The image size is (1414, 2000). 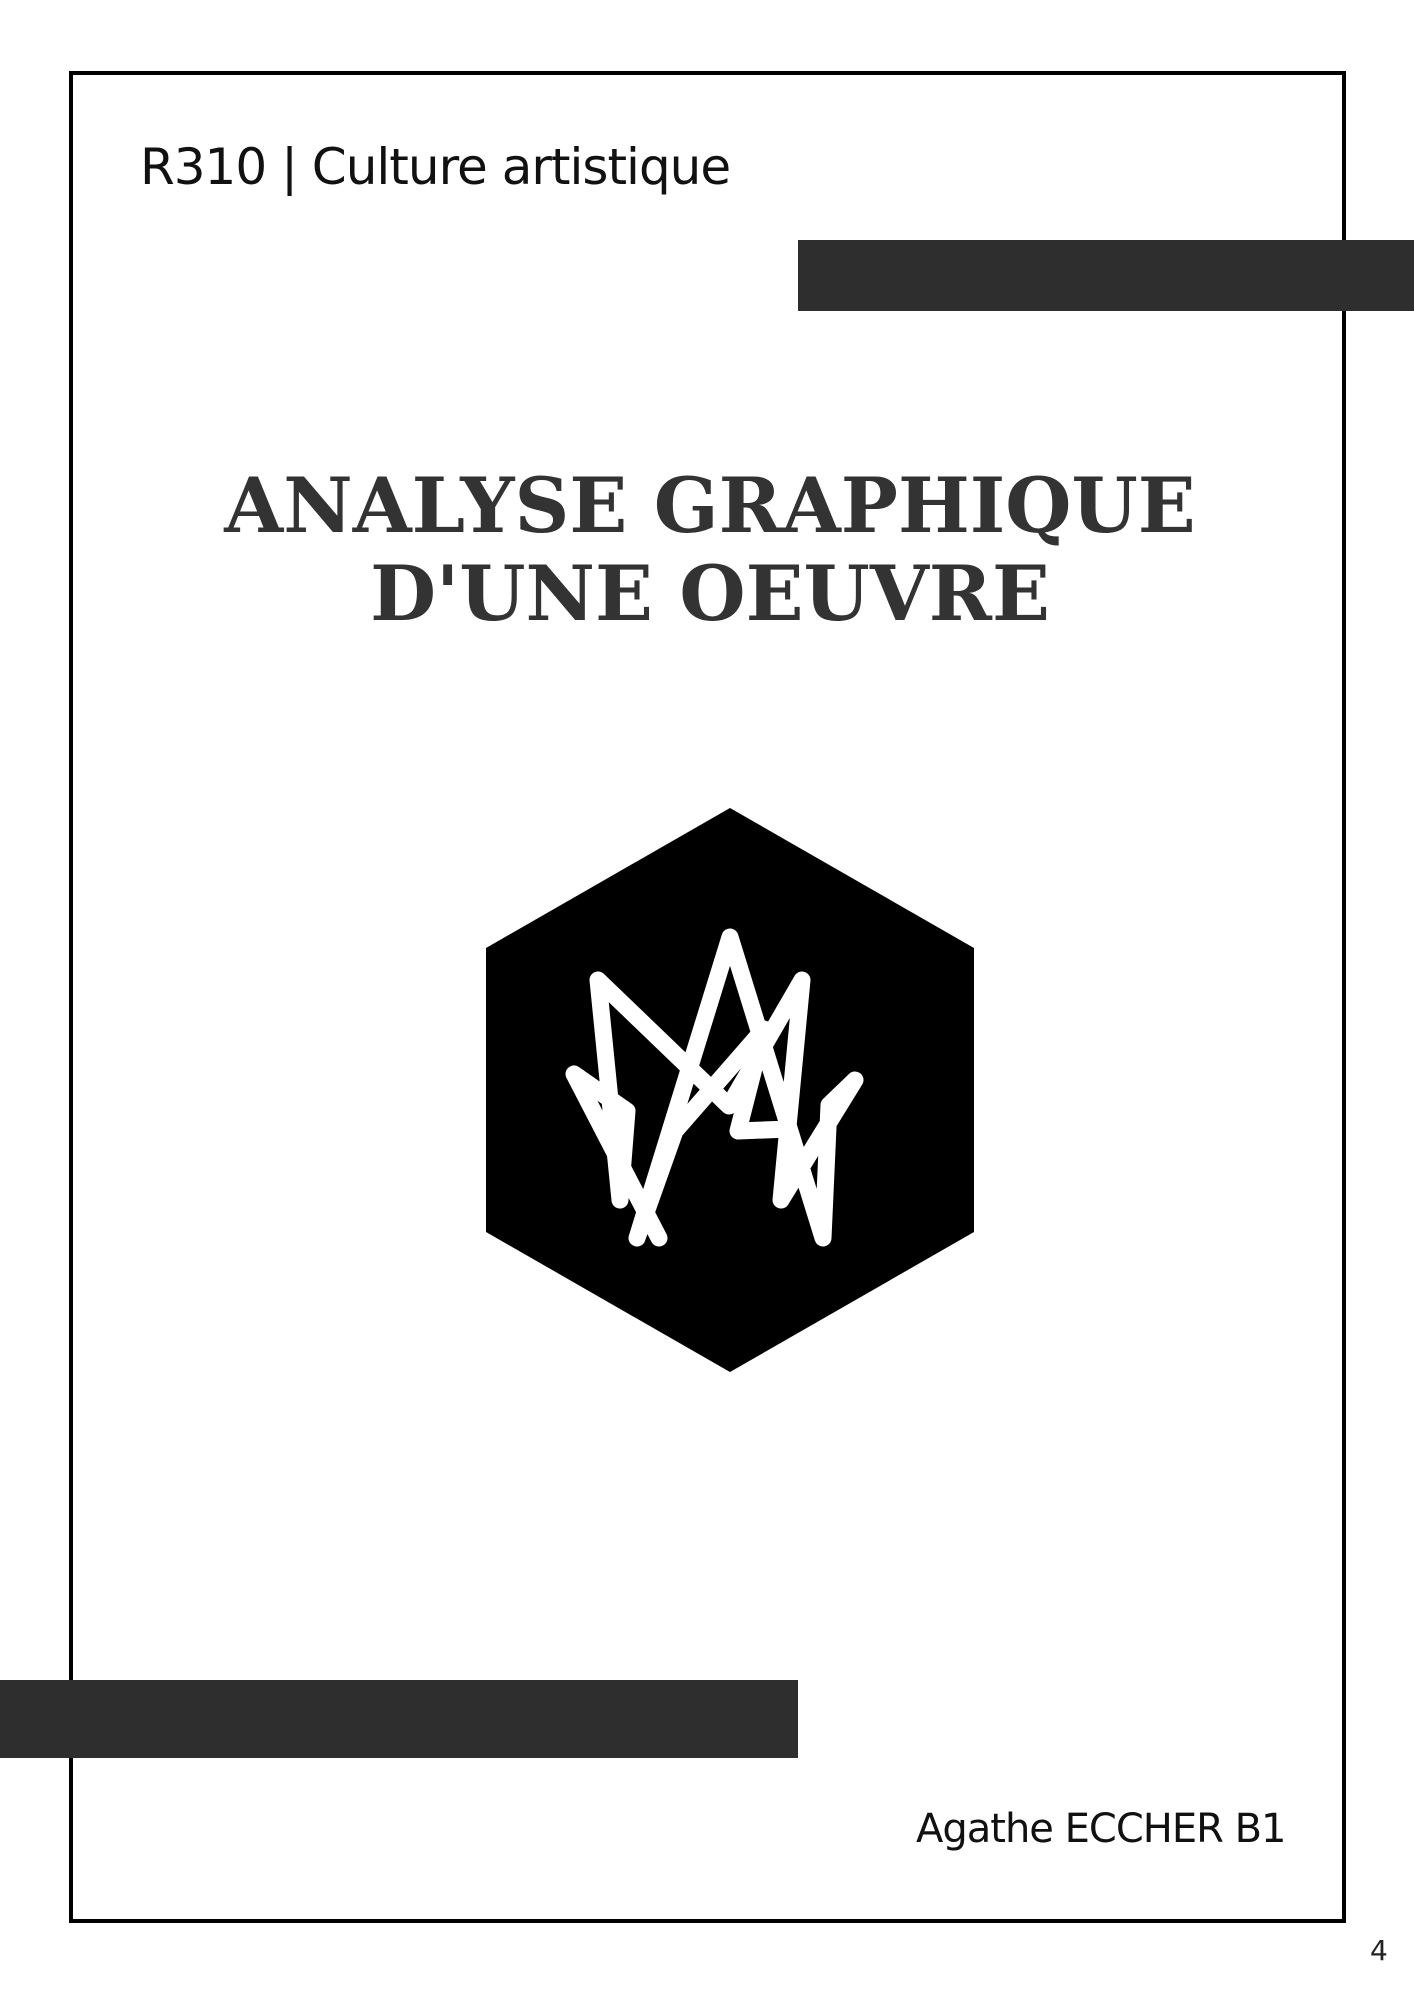 I want to click on page-title: ANALYSE GRAPHIQUE D'UNE OEUVRE, so click(x=710, y=550).